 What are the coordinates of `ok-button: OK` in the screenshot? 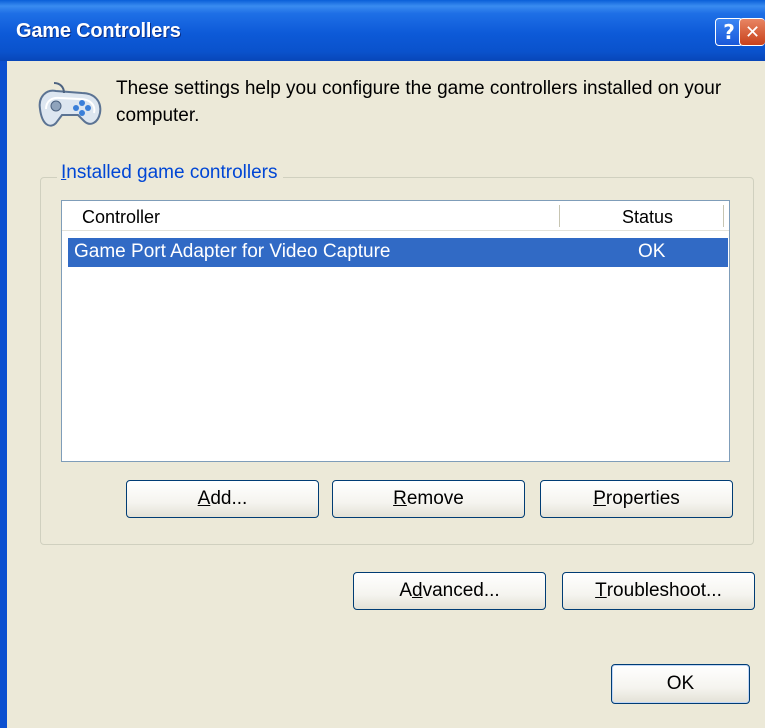 It's located at (680, 684).